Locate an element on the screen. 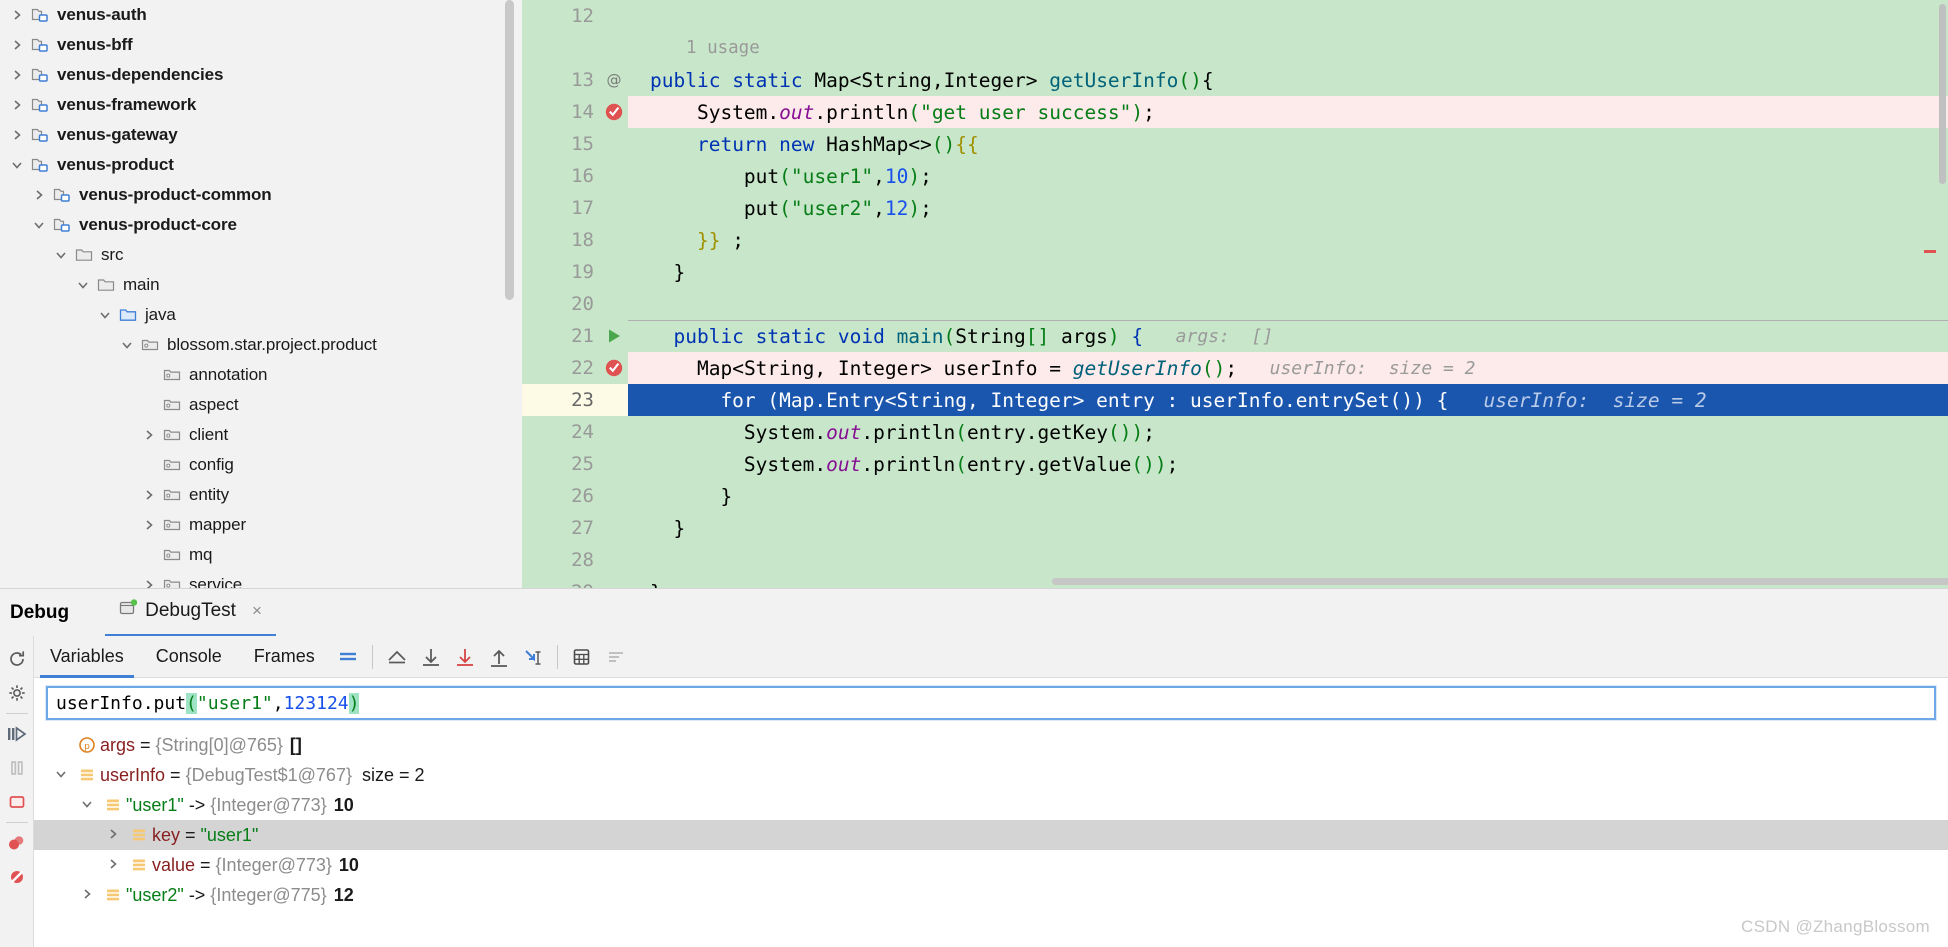 The image size is (1948, 947). tab-frames: Frames is located at coordinates (284, 657).